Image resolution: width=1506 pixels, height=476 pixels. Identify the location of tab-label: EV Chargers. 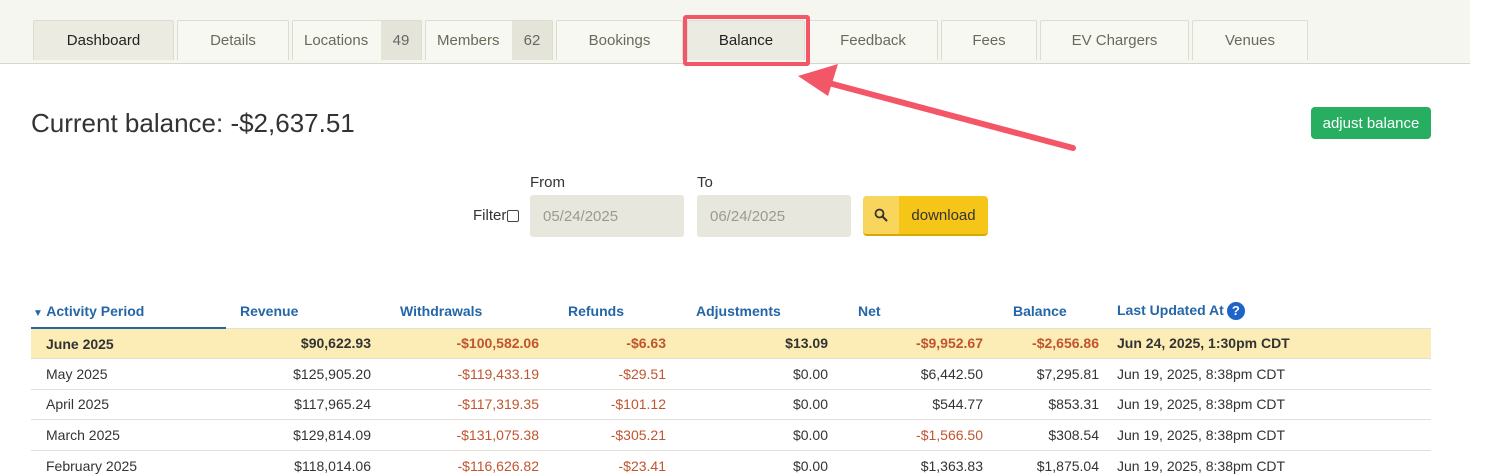
(1114, 40).